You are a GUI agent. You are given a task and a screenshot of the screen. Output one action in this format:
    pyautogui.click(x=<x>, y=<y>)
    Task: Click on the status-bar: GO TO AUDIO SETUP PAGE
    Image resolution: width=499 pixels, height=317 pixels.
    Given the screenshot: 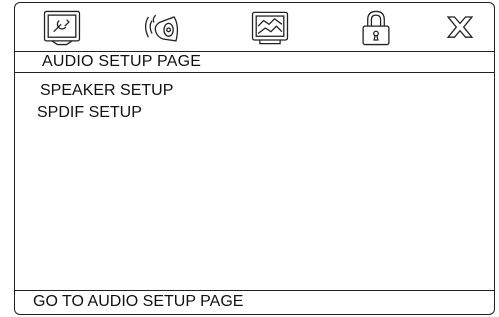 What is the action you would take?
    pyautogui.click(x=254, y=302)
    